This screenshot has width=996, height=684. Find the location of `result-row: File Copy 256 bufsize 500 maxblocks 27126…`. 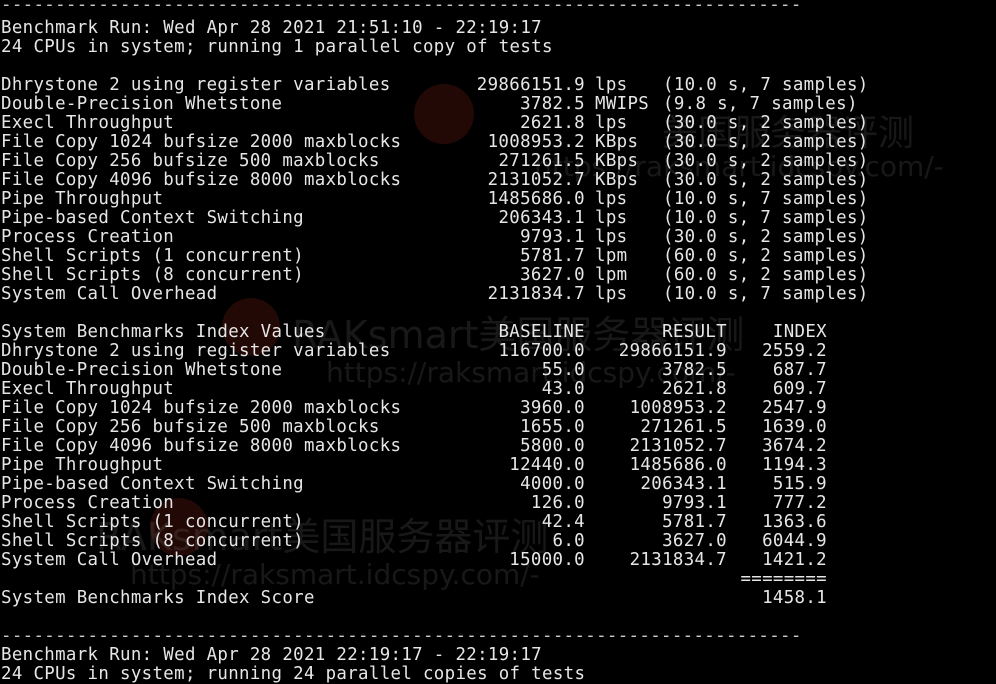

result-row: File Copy 256 bufsize 500 maxblocks 27126… is located at coordinates (496, 161).